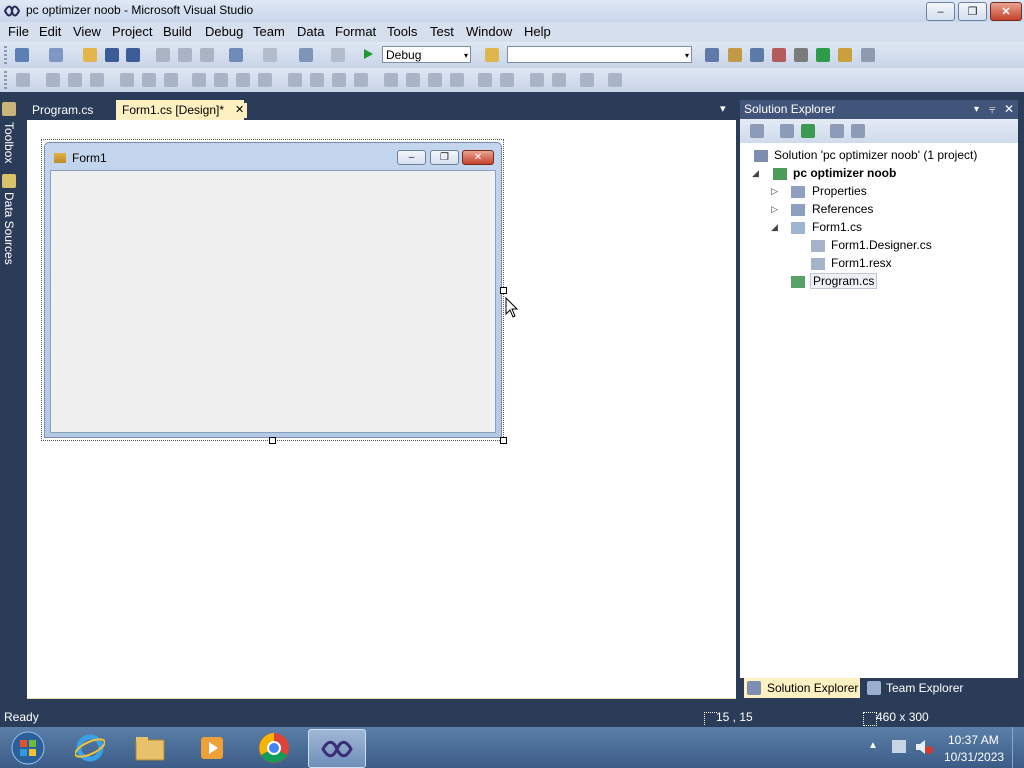  I want to click on open-file-icon, so click(90, 55).